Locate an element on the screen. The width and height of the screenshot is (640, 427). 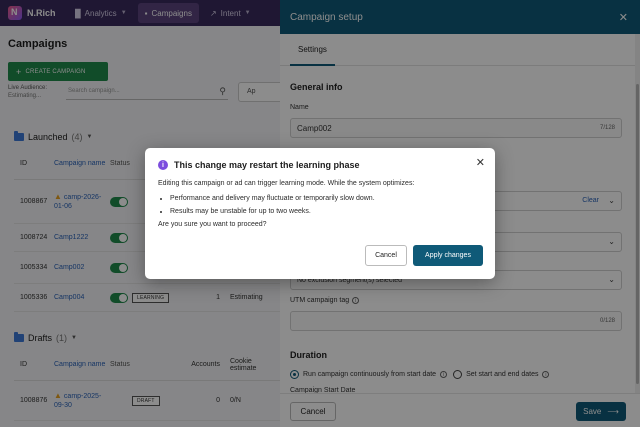
dialog-question: Are you sure you want to proceed? is located at coordinates (212, 224).